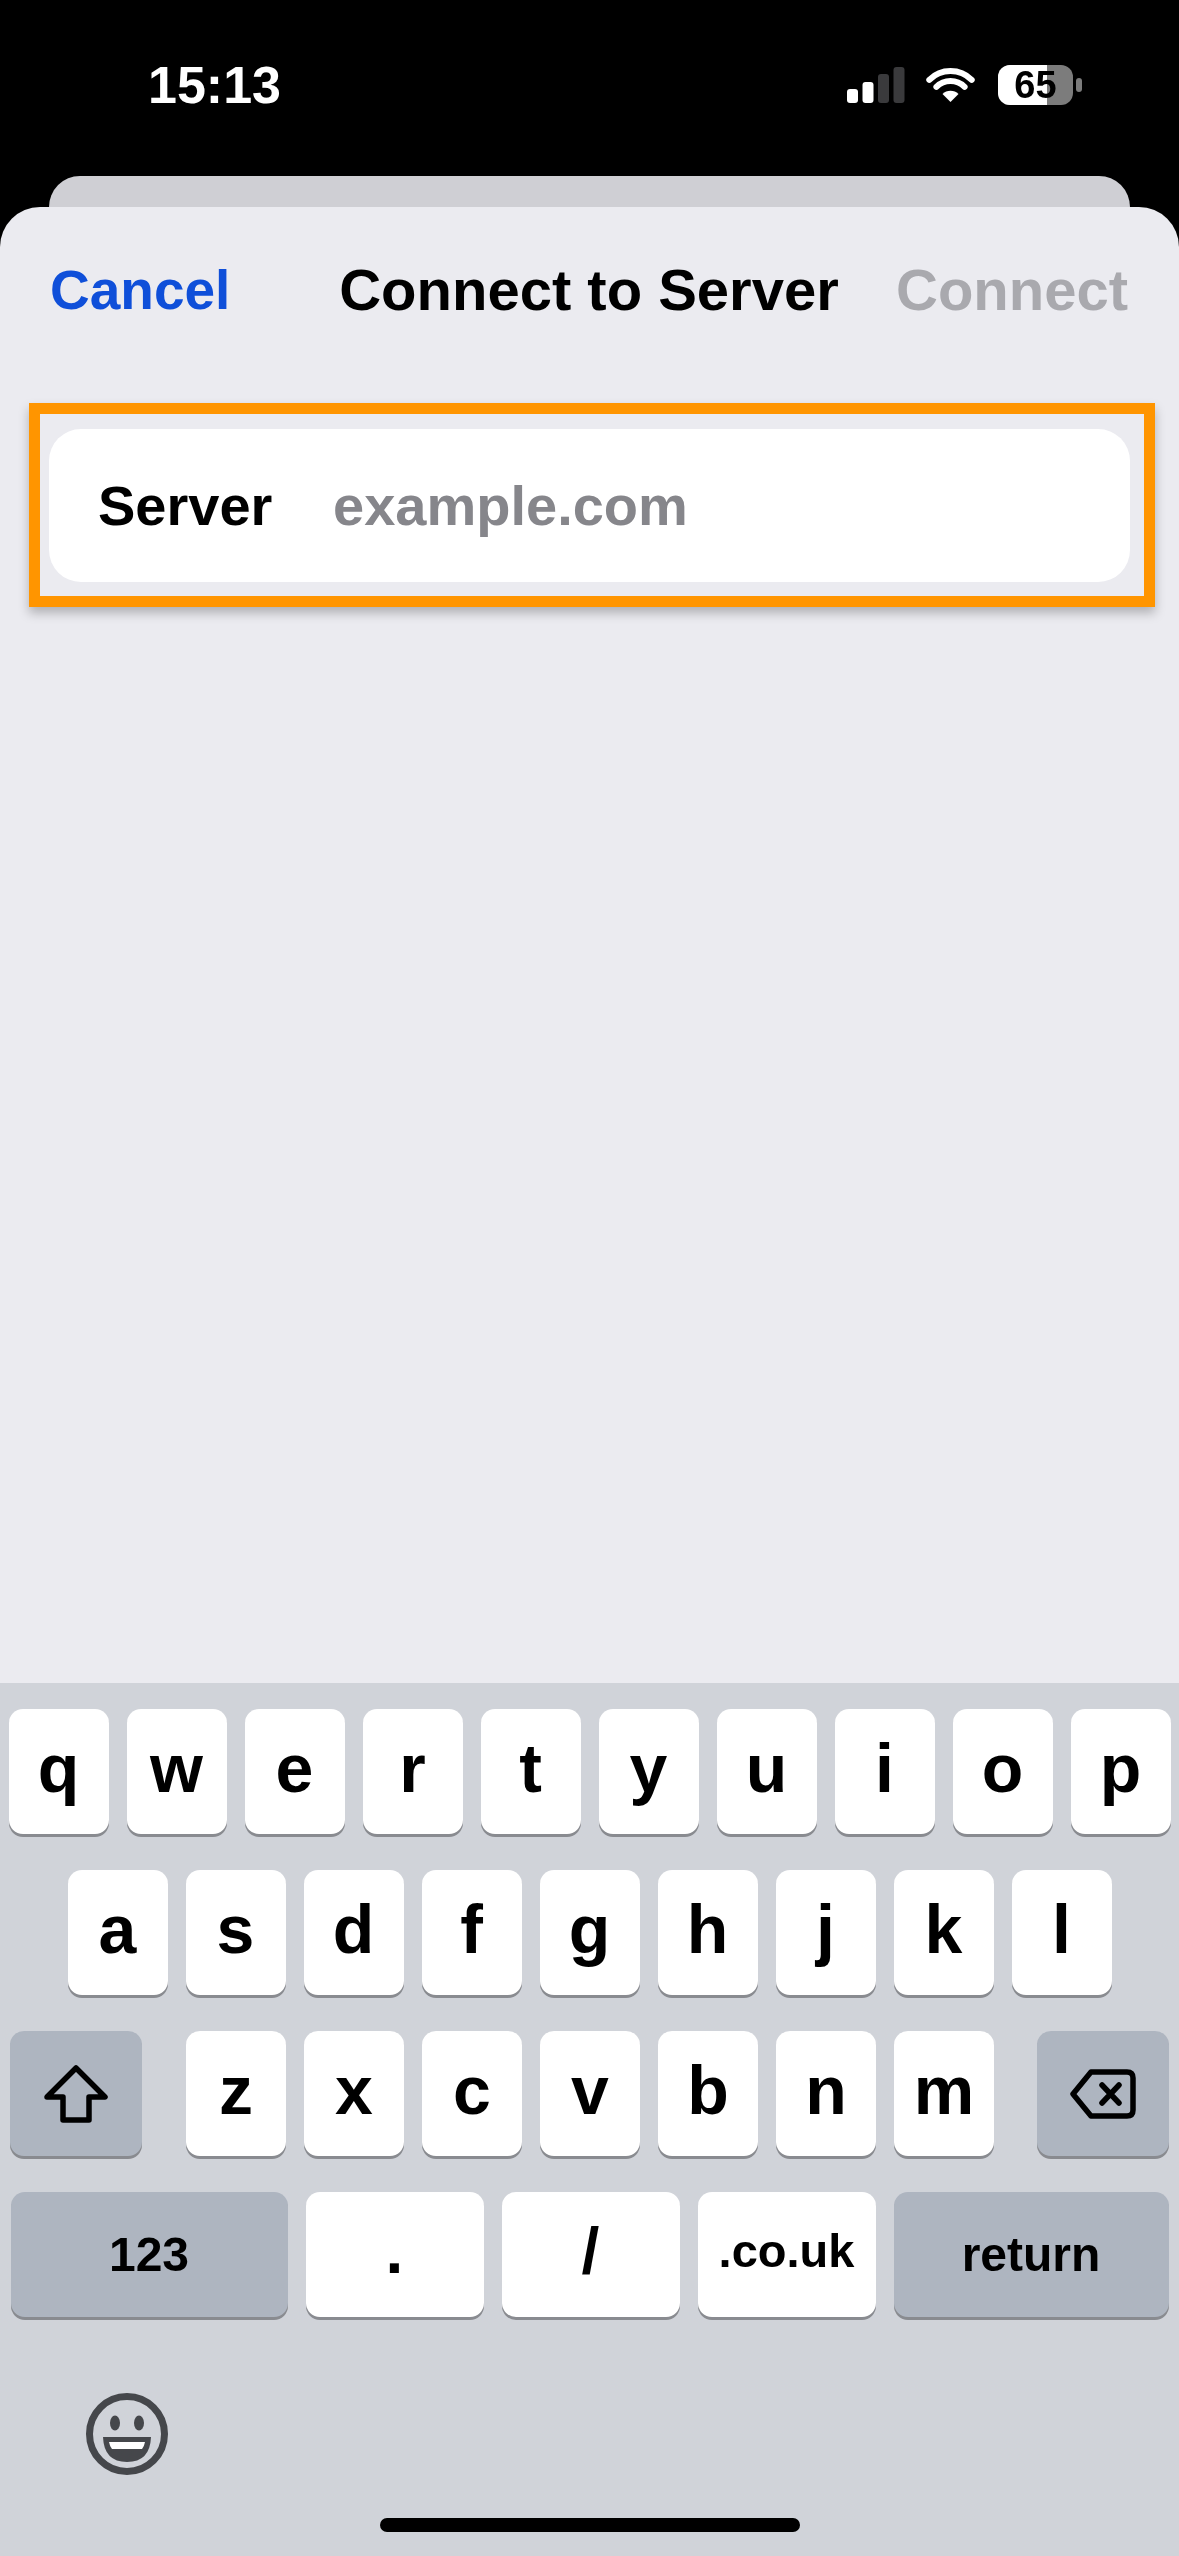 This screenshot has height=2556, width=1179. I want to click on server-input: example.com, so click(731, 505).